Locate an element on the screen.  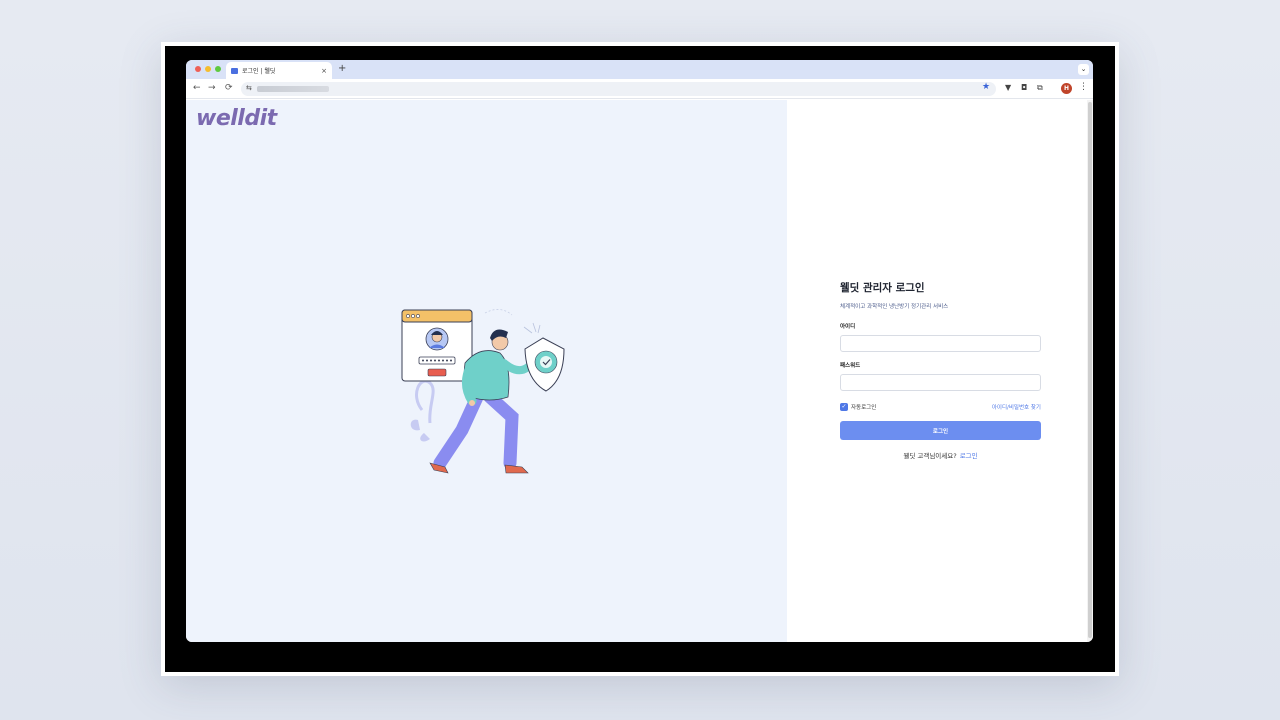
options-row: ✓ 자동로그인 아이디/비밀번호 찾기 is located at coordinates (940, 407).